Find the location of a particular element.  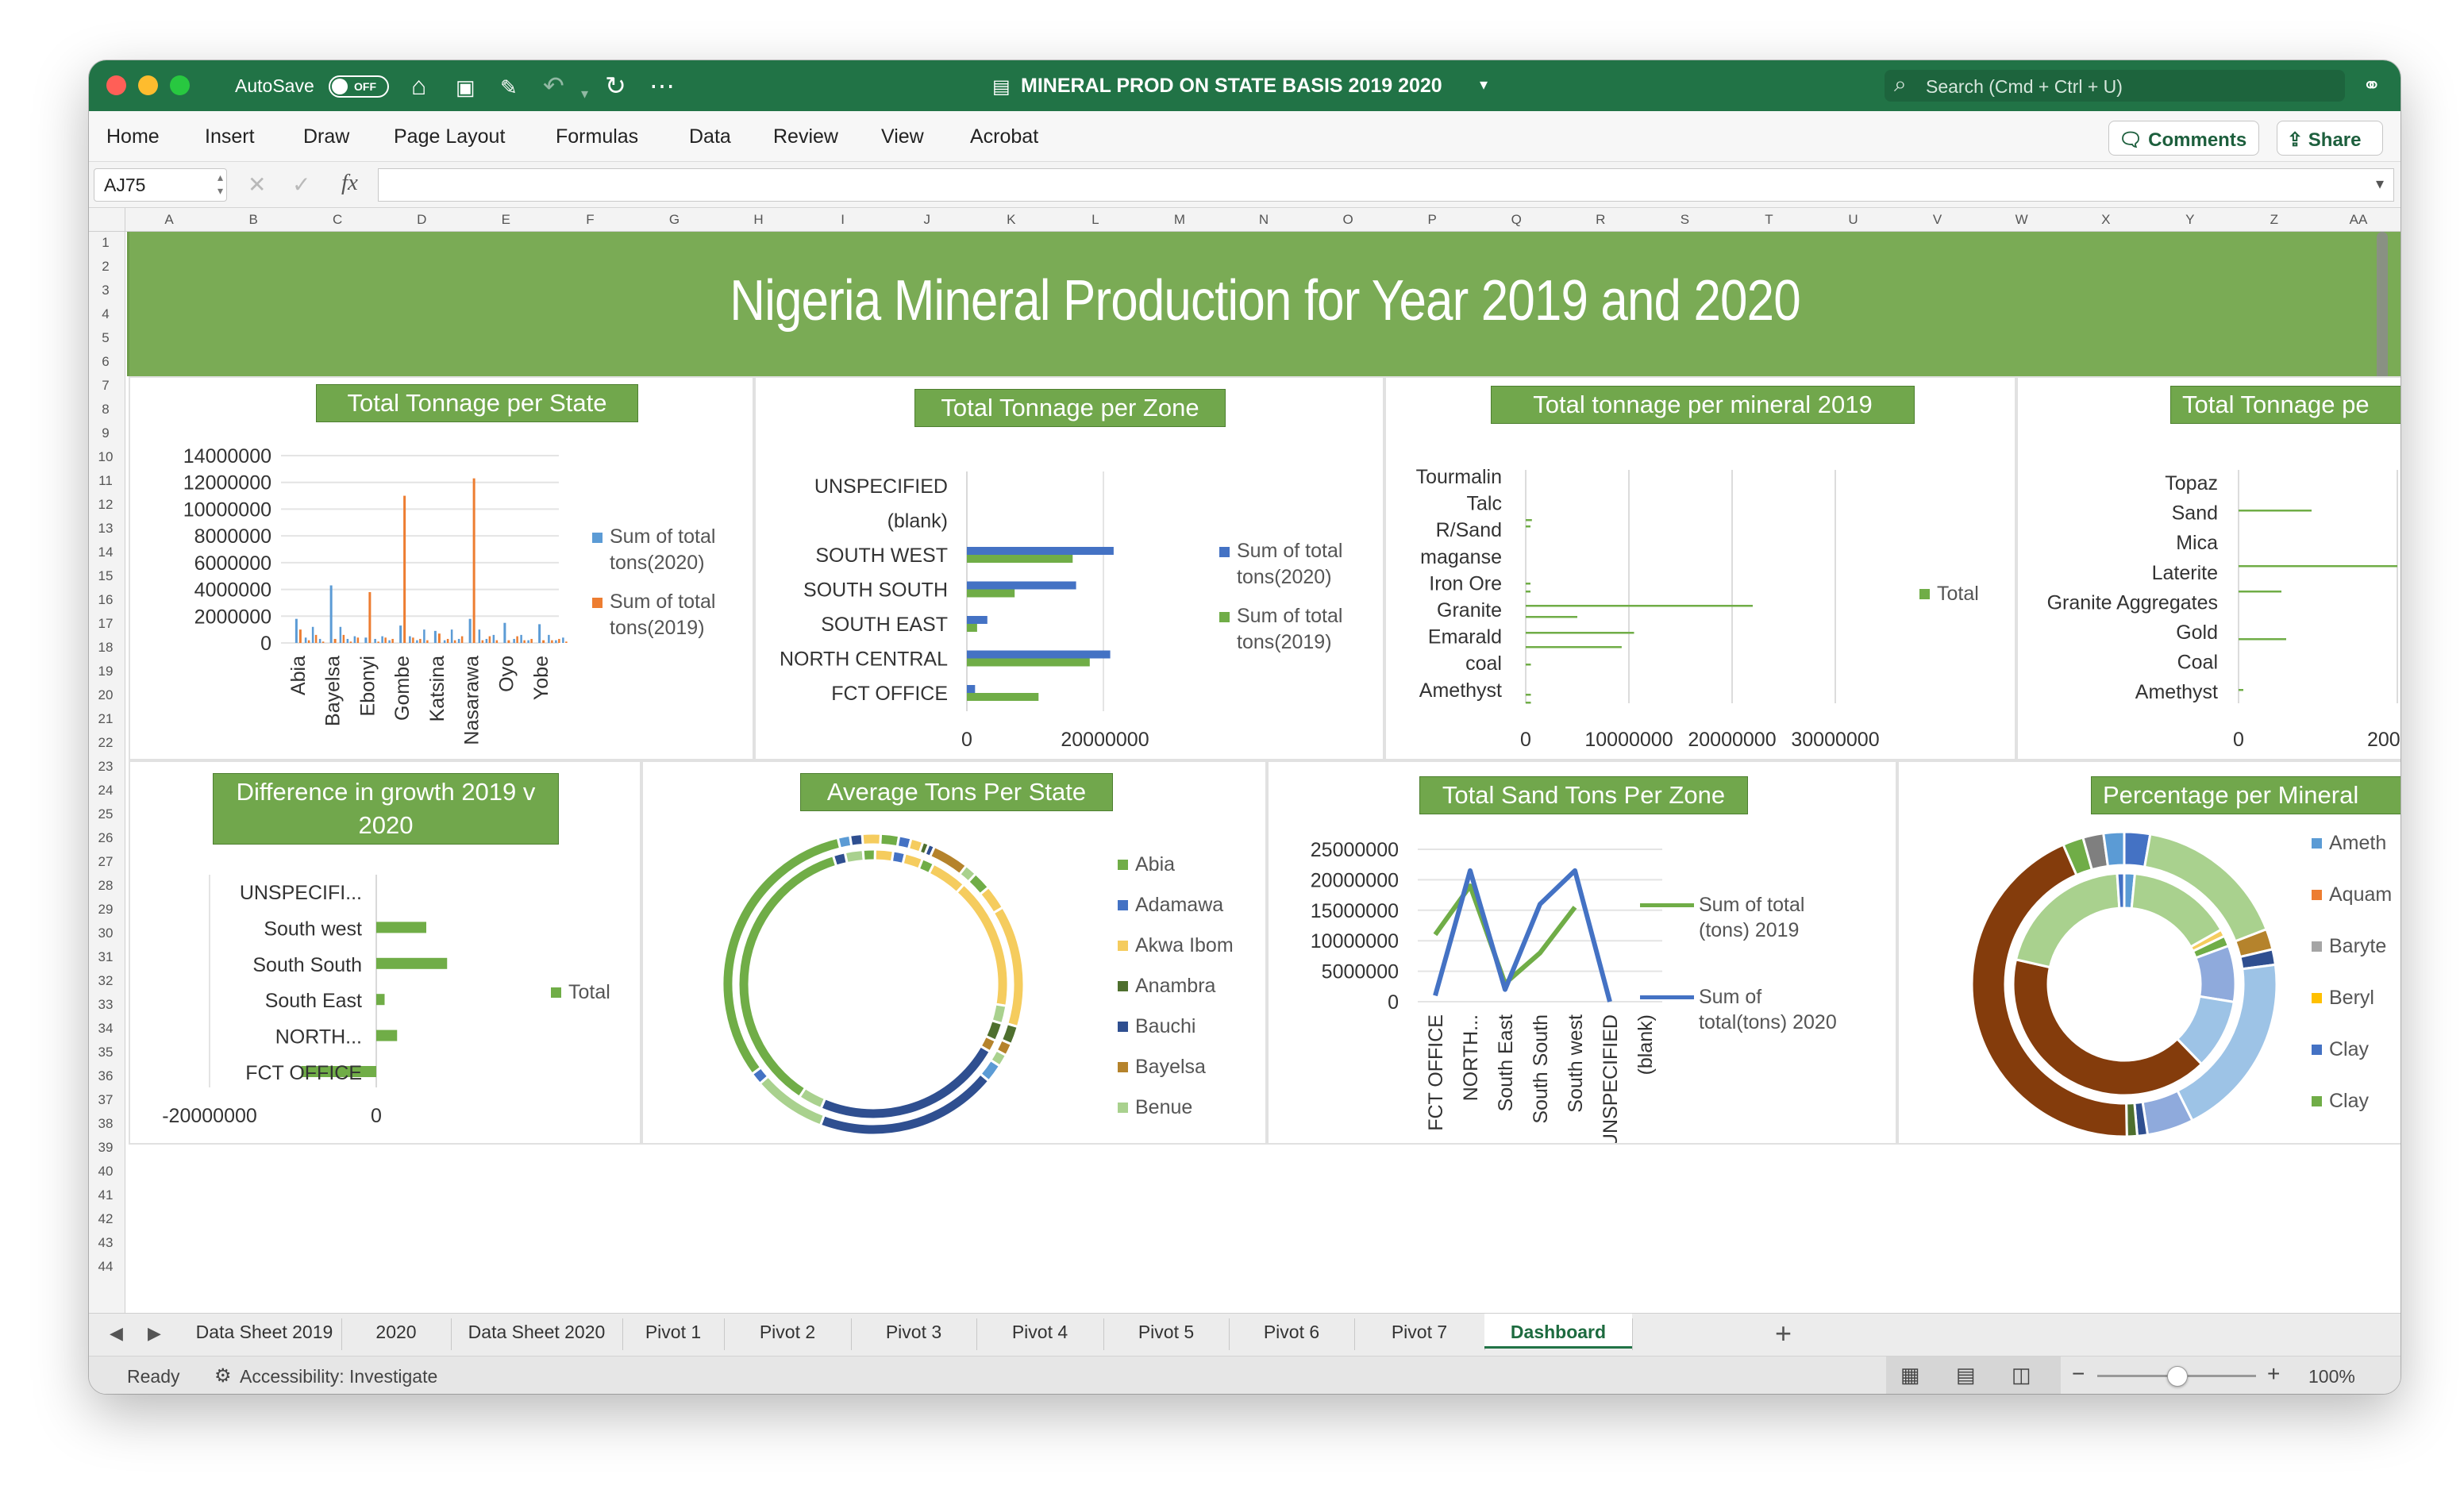

row-header: 35 is located at coordinates (106, 1052).